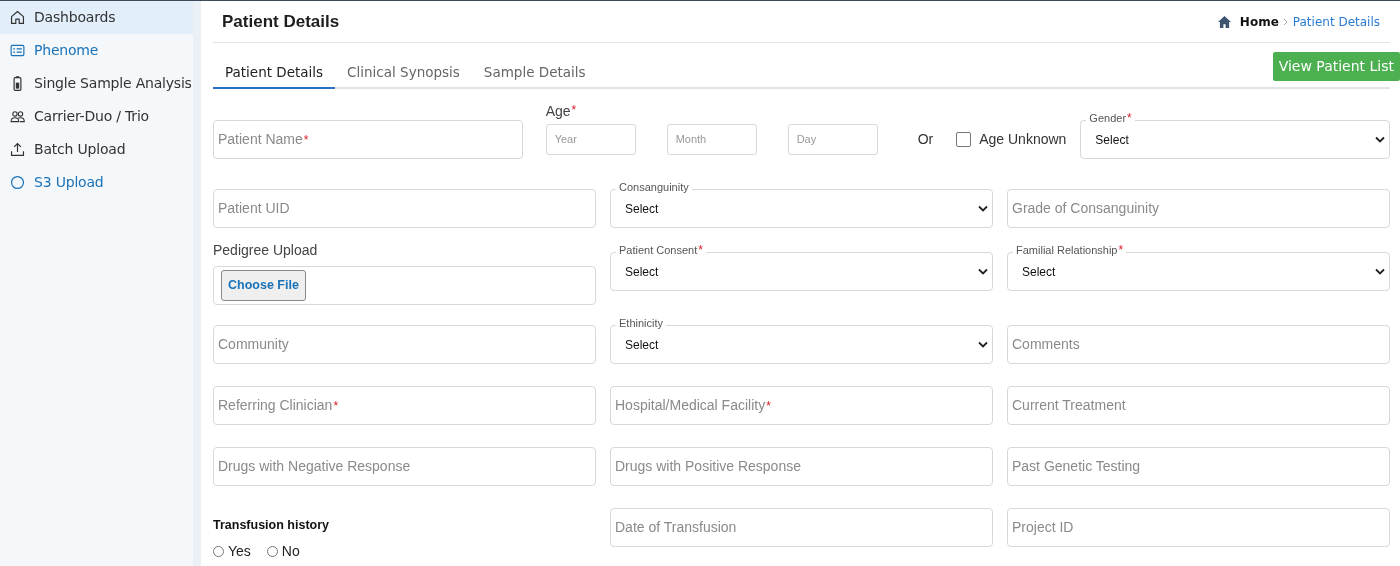 The image size is (1400, 566). What do you see at coordinates (1259, 21) in the screenshot?
I see `breadcrumb-link: Home` at bounding box center [1259, 21].